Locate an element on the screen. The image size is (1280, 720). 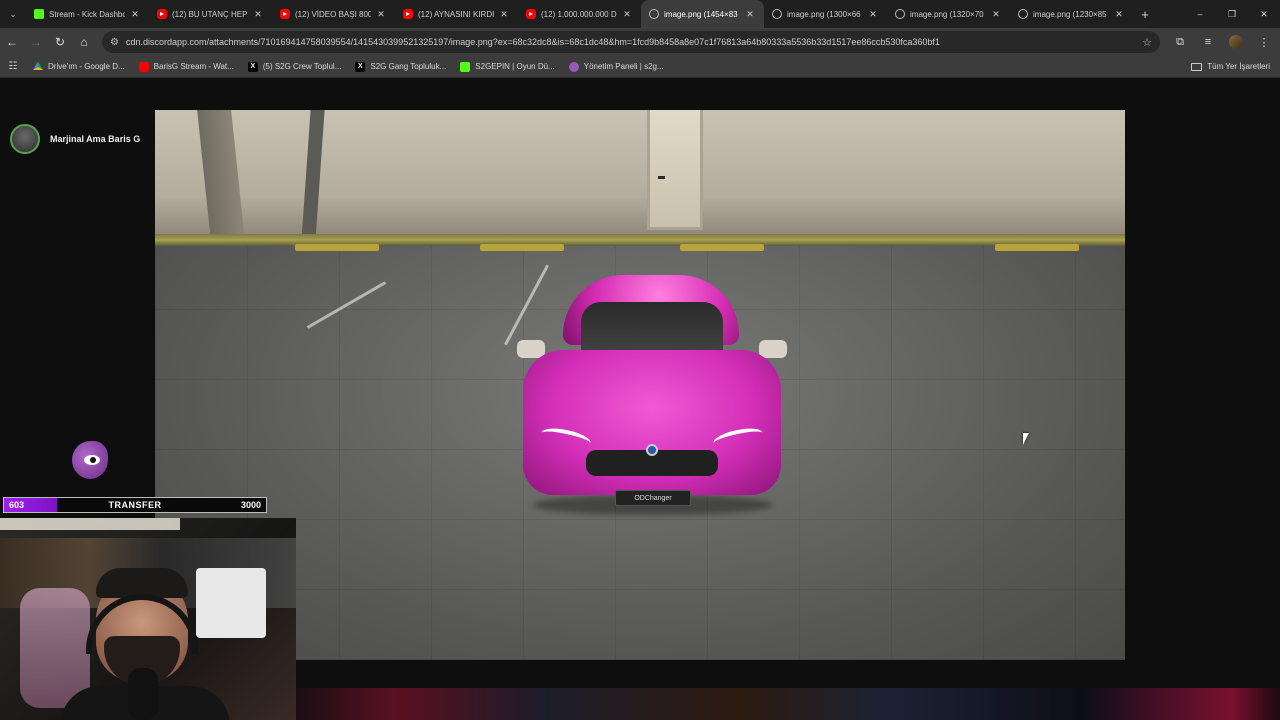
goal-target: 3000 is located at coordinates (250, 505).